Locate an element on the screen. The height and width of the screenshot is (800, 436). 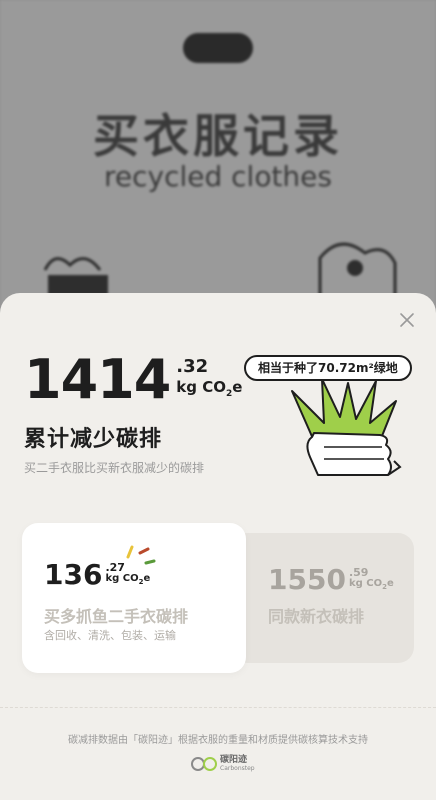
grass-hand-illustration is located at coordinates (346, 427).